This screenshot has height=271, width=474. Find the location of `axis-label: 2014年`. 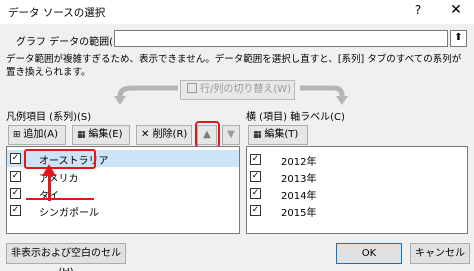

axis-label: 2014年 is located at coordinates (299, 196).